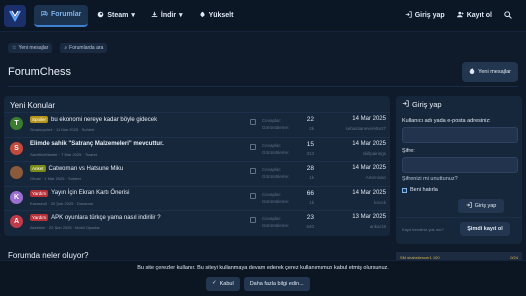  What do you see at coordinates (41, 129) in the screenshot?
I see `thread-author: Sinalucycle4` at bounding box center [41, 129].